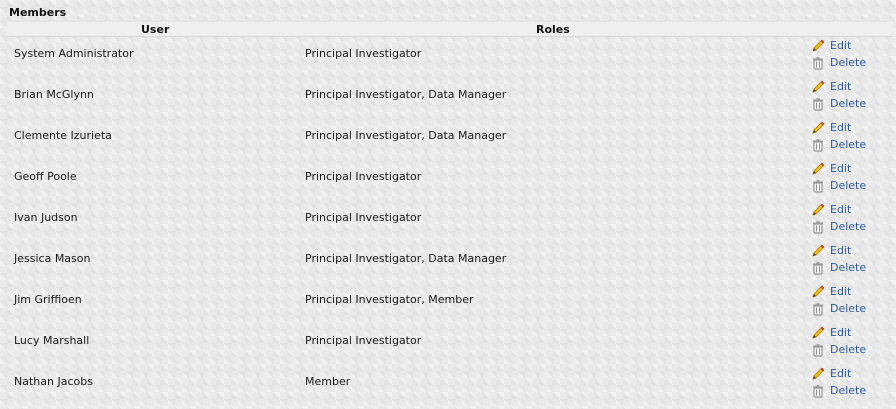 The height and width of the screenshot is (409, 896). I want to click on user-name: Geoff Poole, so click(45, 176).